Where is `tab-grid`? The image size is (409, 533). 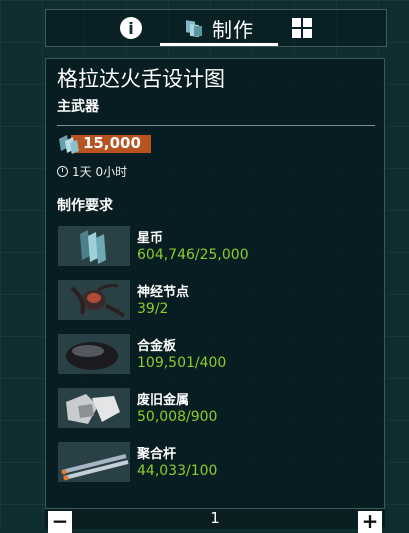 tab-grid is located at coordinates (302, 28).